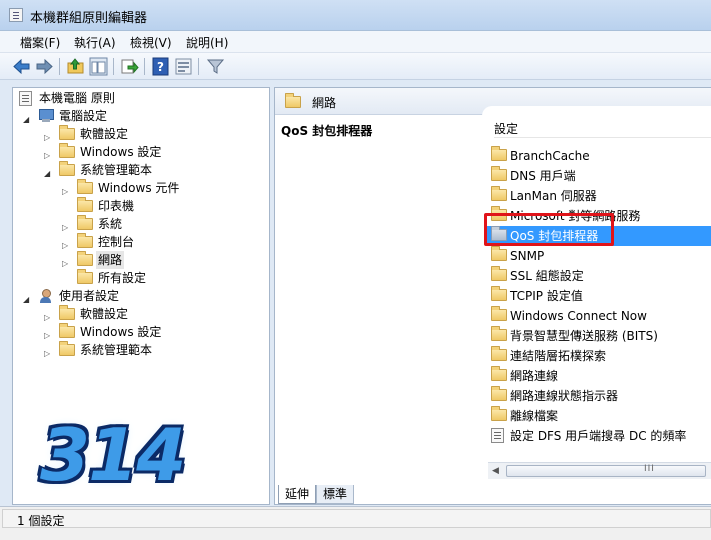  What do you see at coordinates (553, 196) in the screenshot?
I see `setting-label: LanMan 伺服器` at bounding box center [553, 196].